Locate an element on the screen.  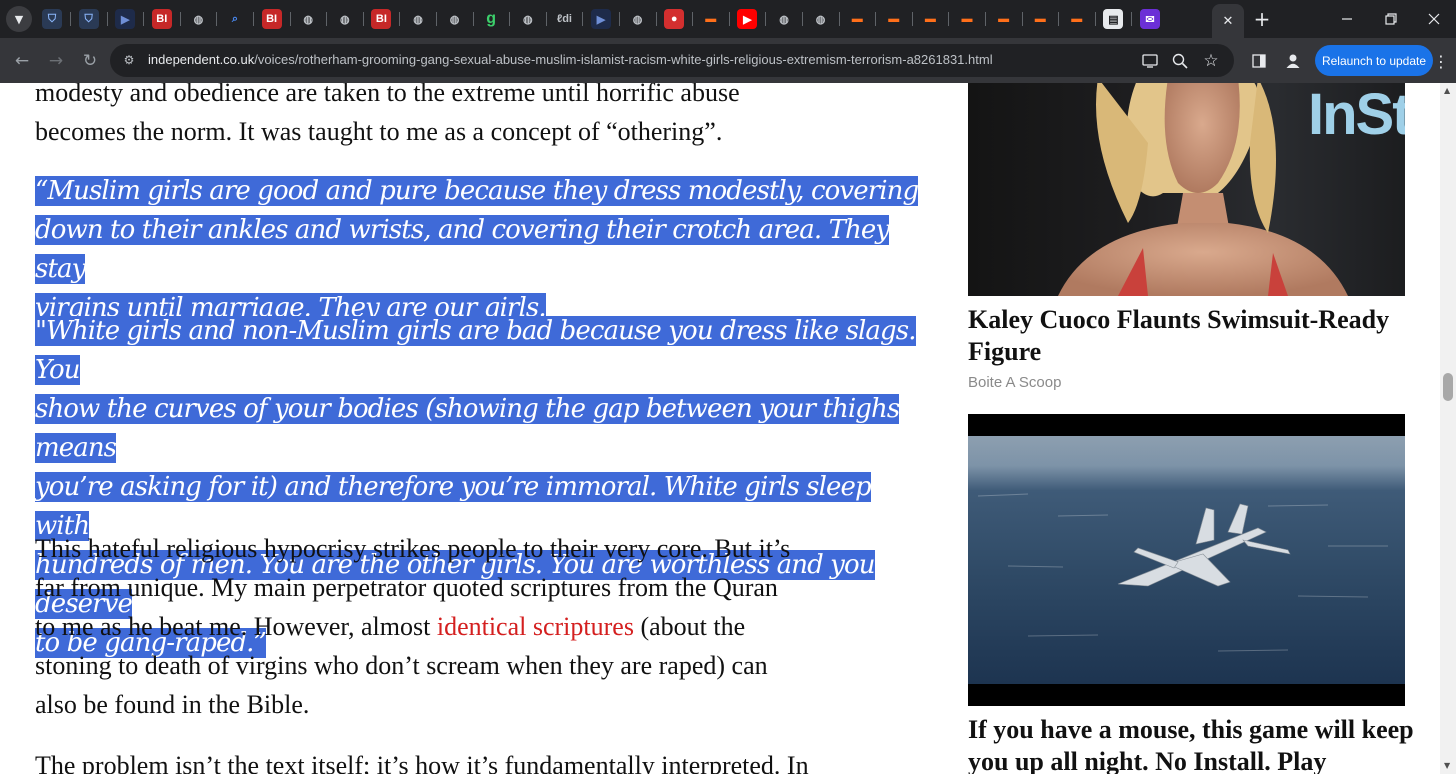
ad-source: Boite A Scoop is located at coordinates (1014, 382).